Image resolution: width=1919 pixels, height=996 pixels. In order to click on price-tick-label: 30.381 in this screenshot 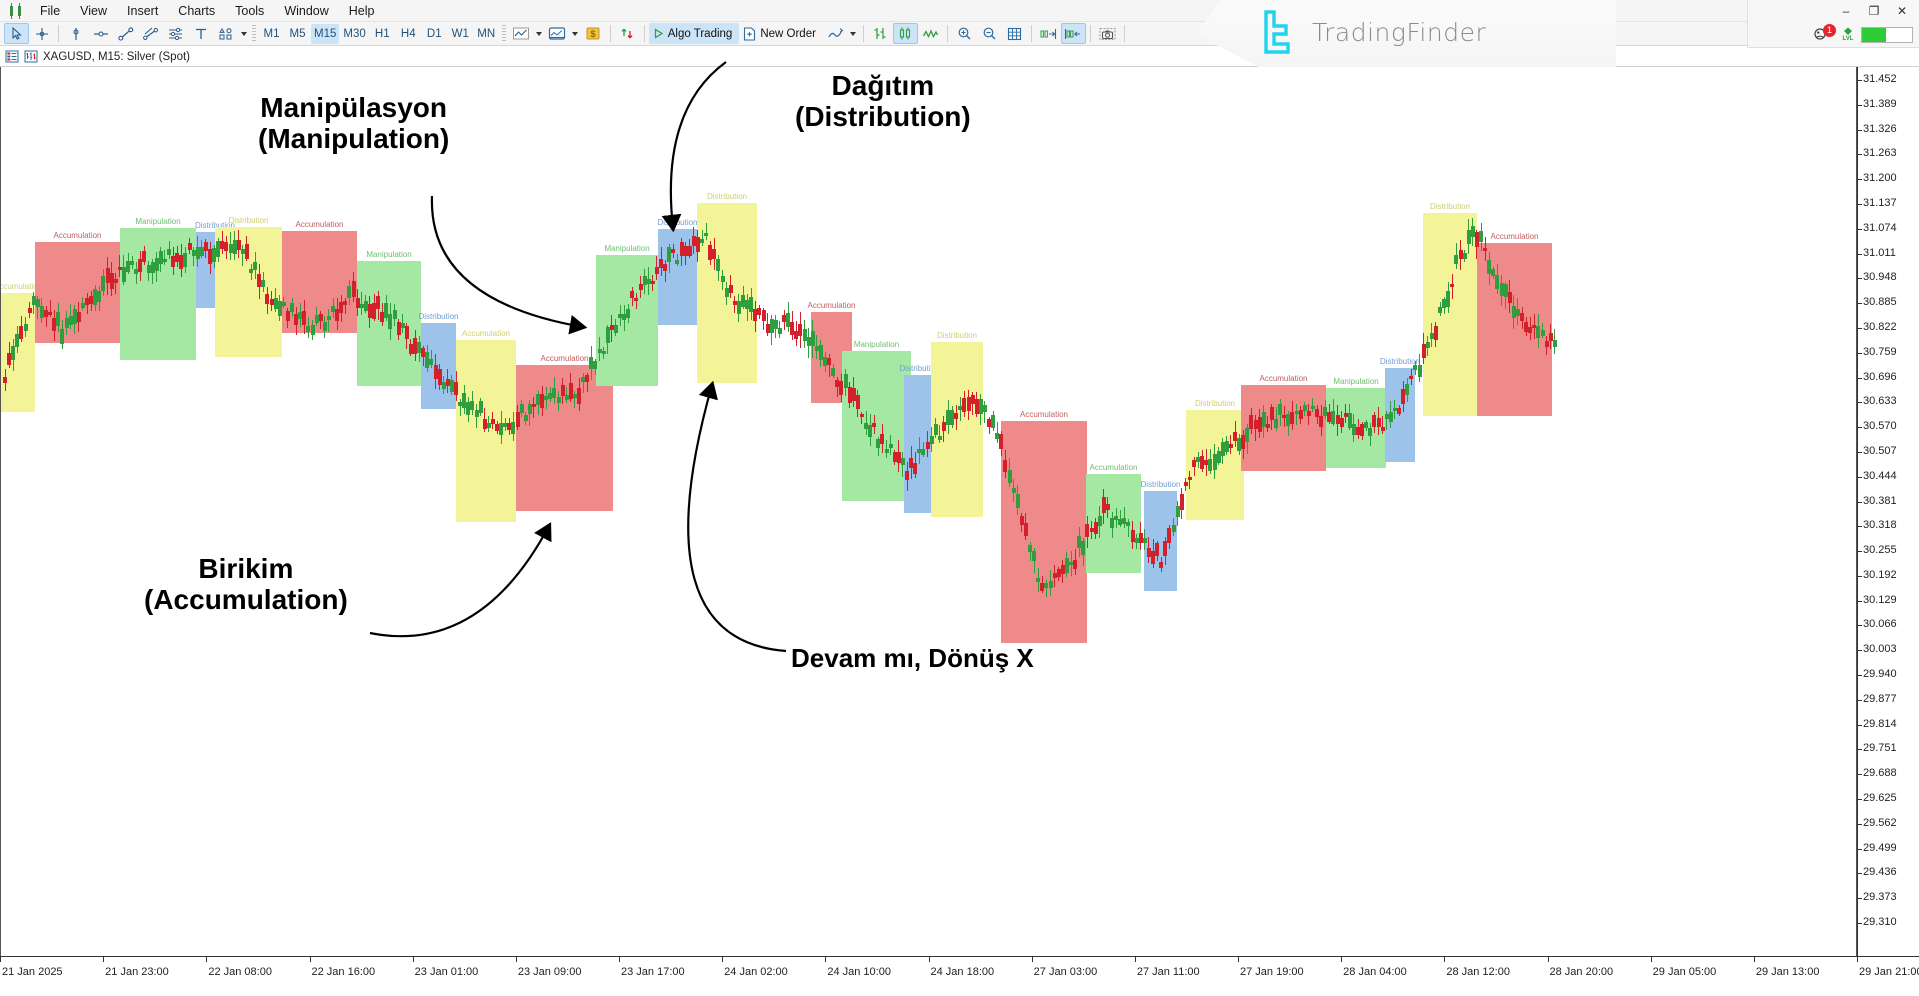, I will do `click(1880, 500)`.